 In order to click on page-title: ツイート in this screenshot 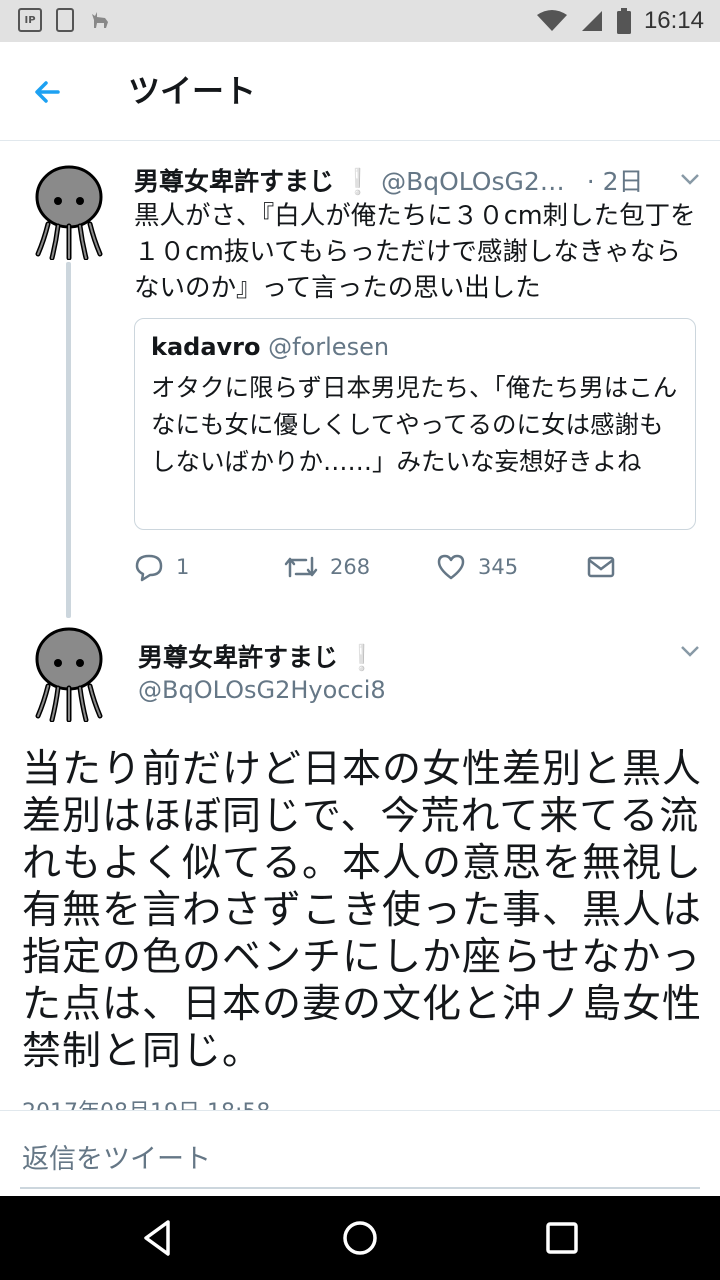, I will do `click(192, 91)`.